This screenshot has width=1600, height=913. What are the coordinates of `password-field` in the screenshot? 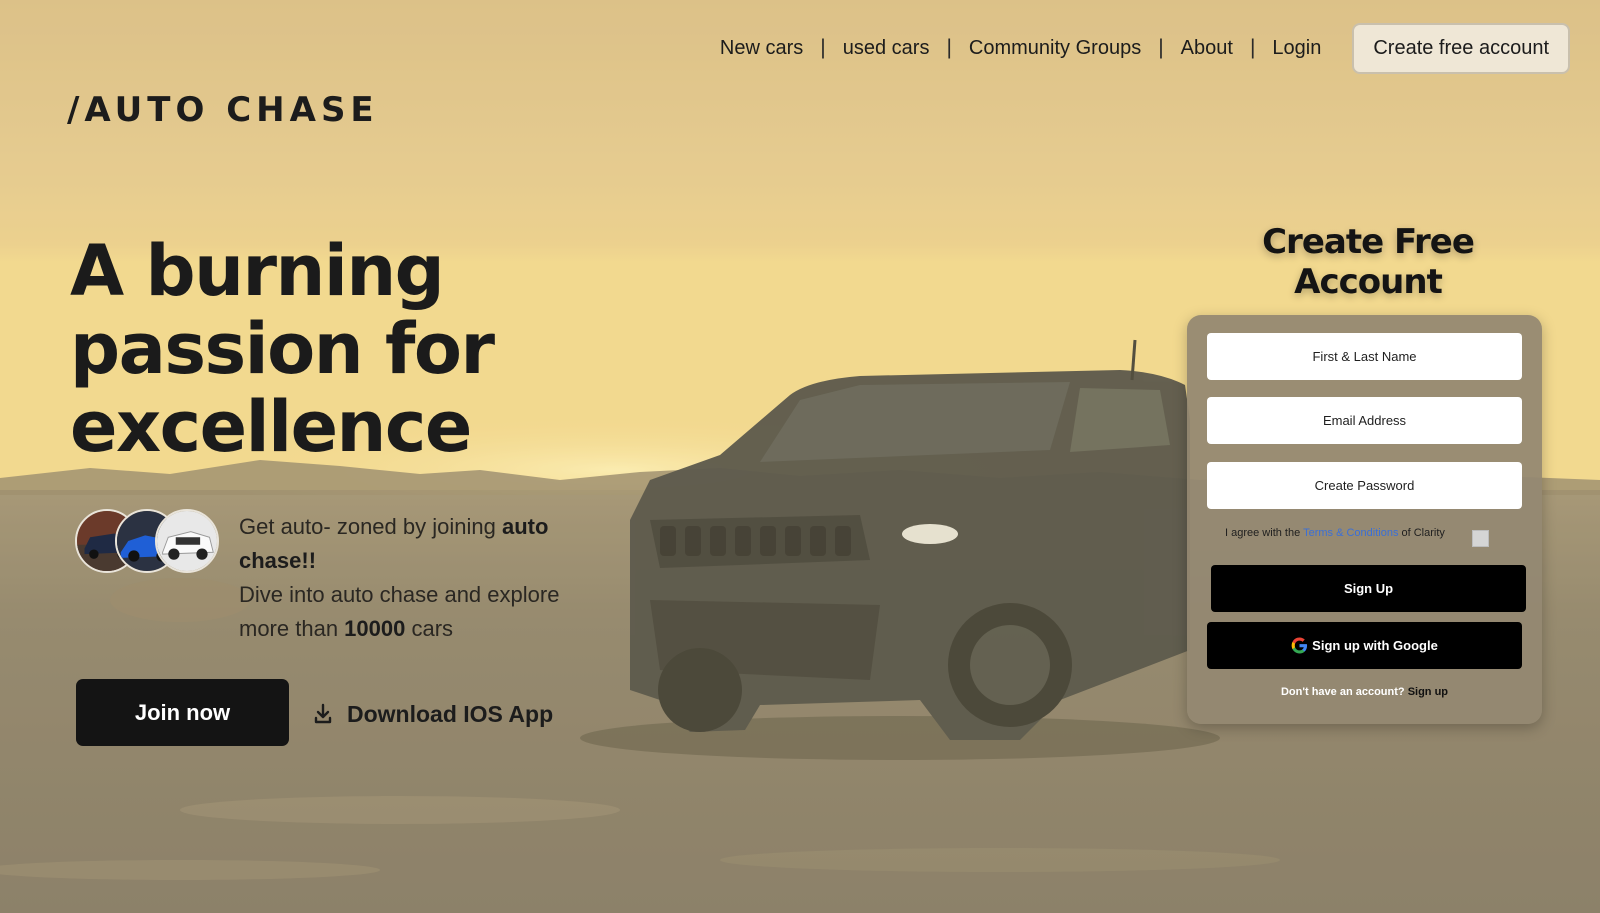 It's located at (1364, 485).